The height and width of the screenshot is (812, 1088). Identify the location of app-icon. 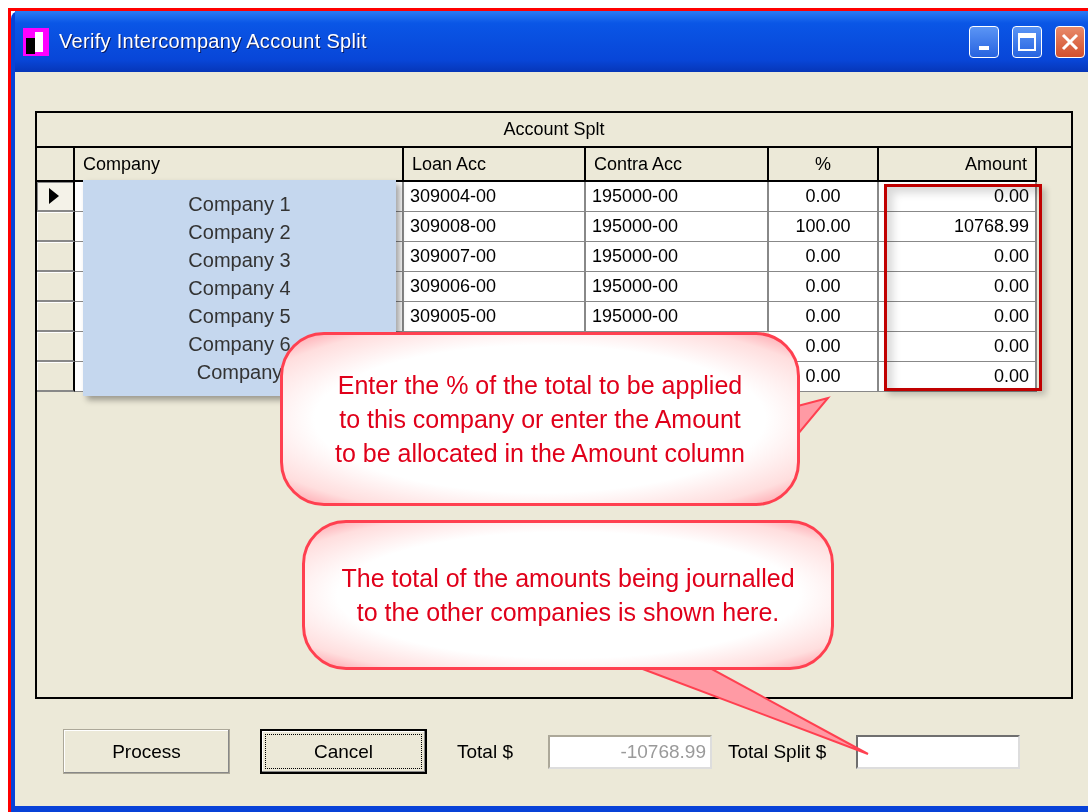
(36, 41).